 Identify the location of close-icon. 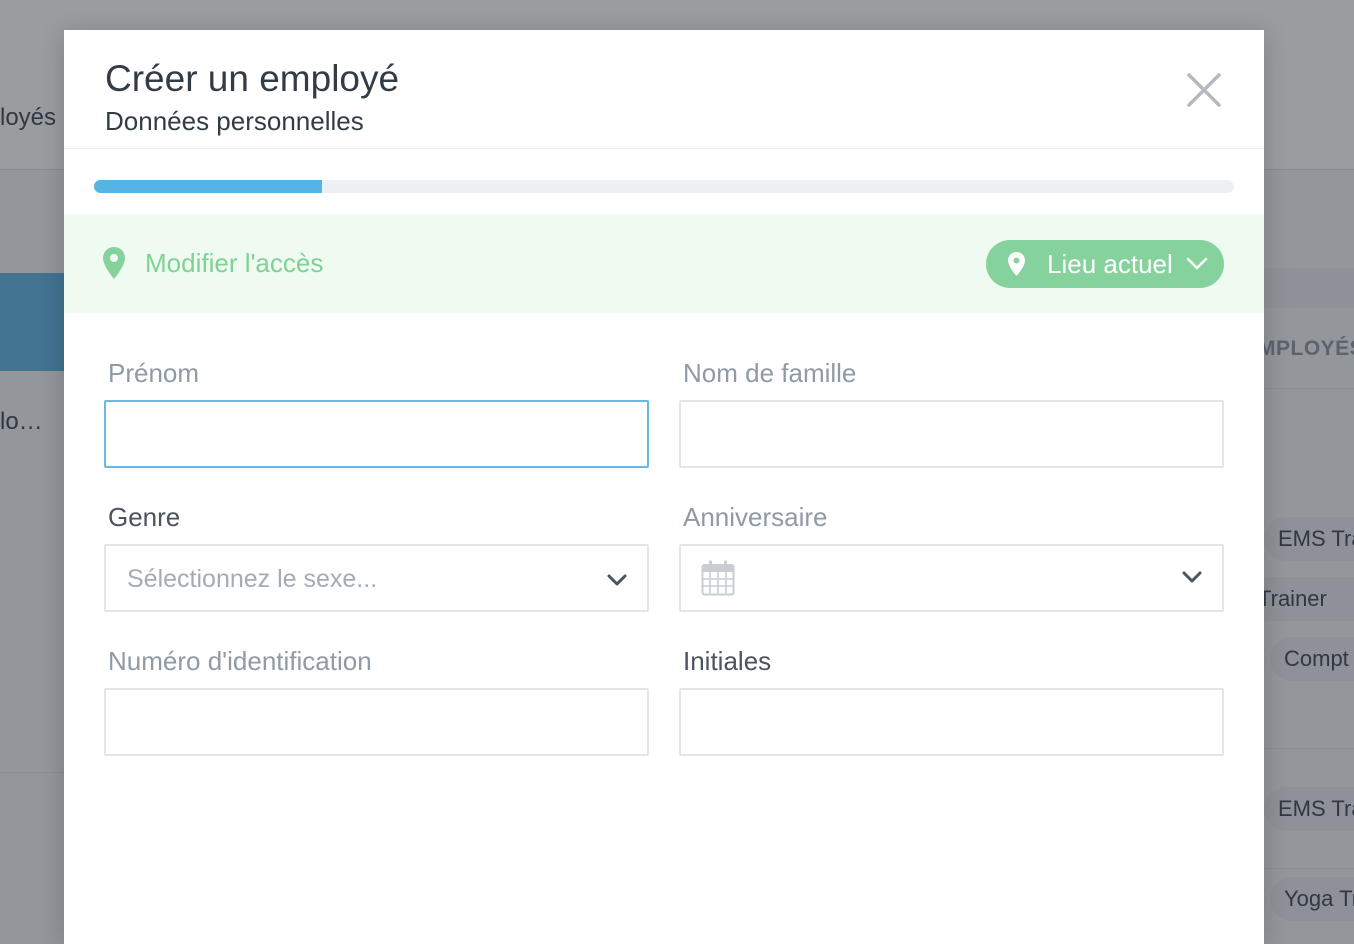
(1204, 90).